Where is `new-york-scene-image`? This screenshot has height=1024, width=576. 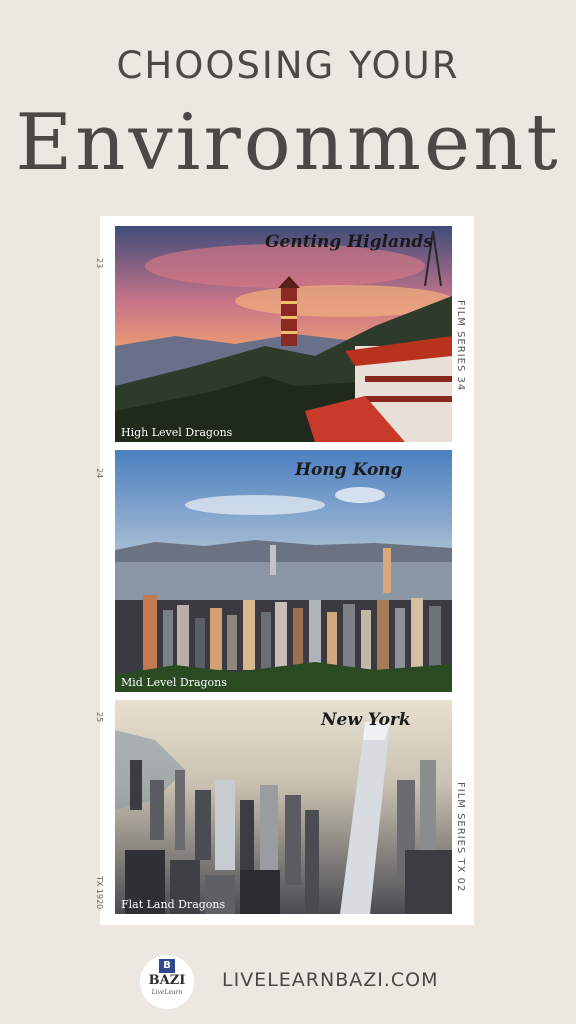 new-york-scene-image is located at coordinates (283, 807).